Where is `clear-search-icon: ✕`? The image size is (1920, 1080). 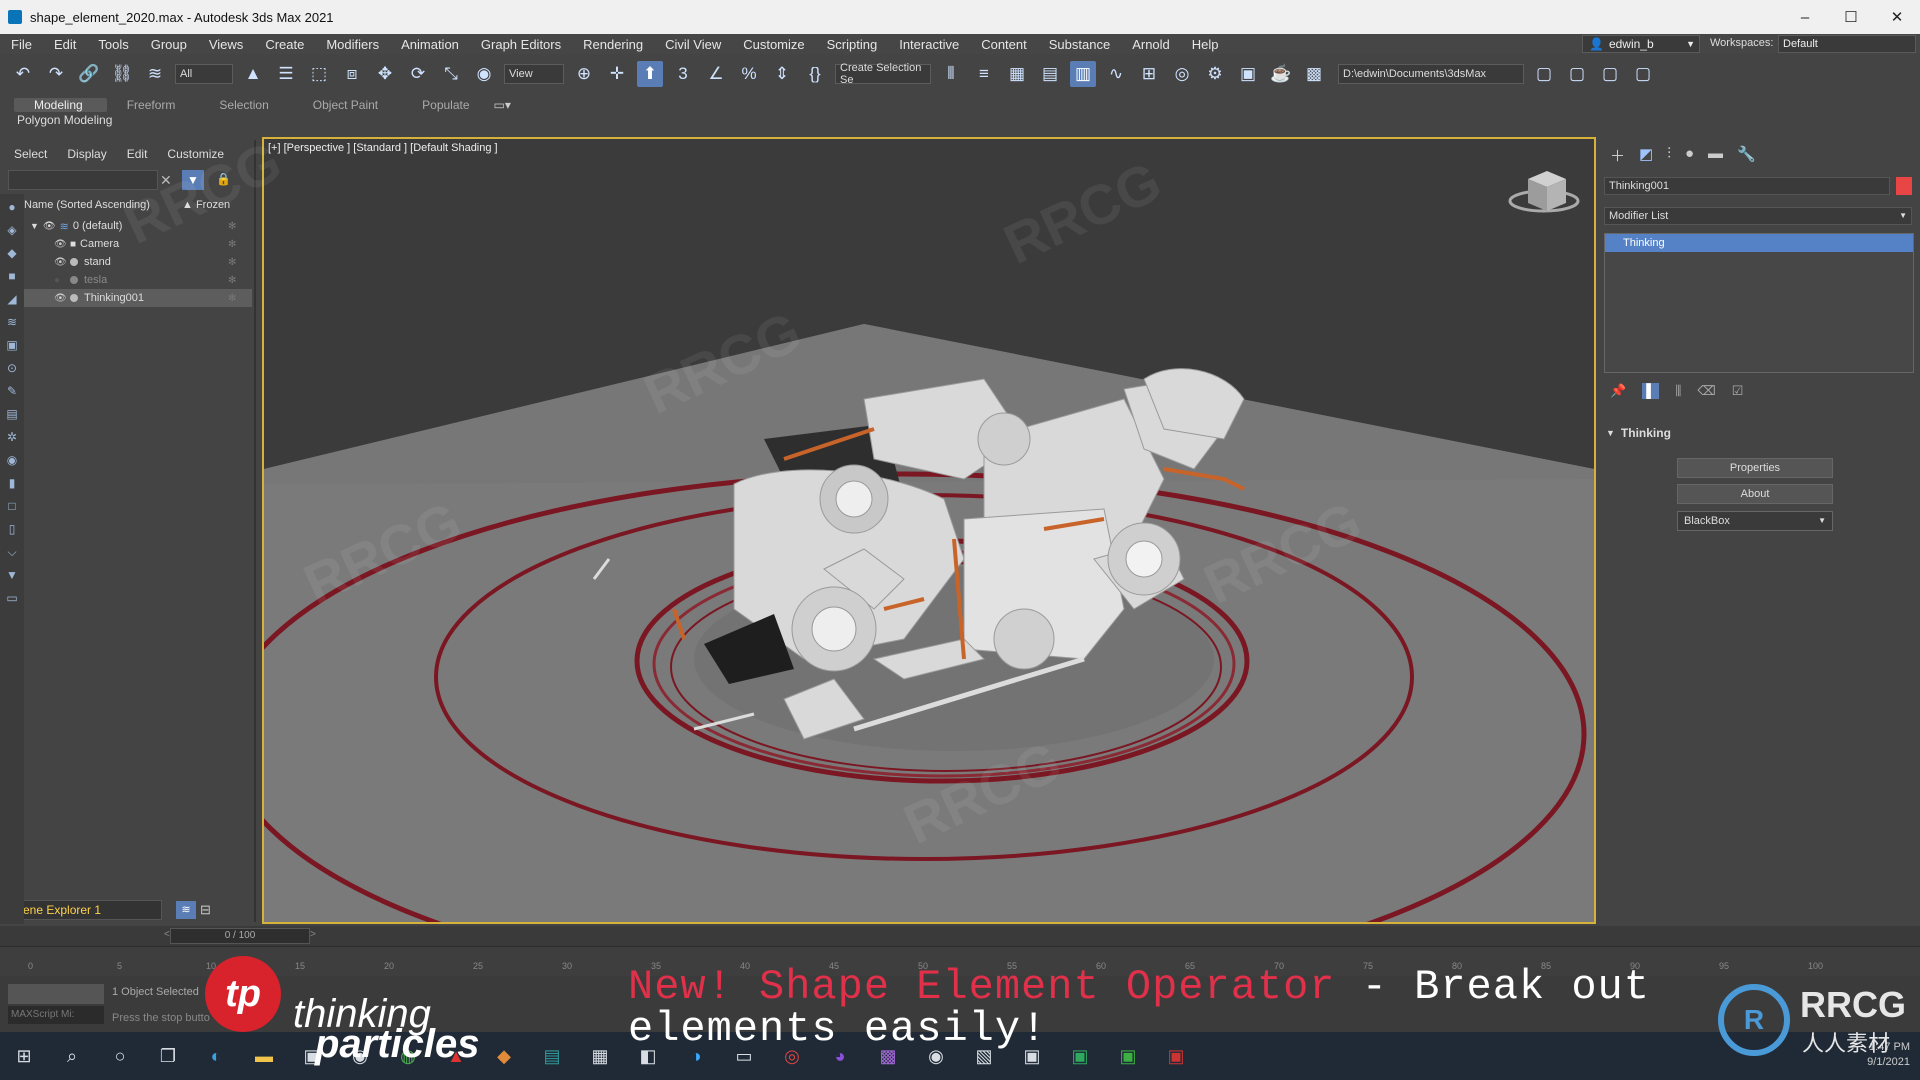 clear-search-icon: ✕ is located at coordinates (166, 180).